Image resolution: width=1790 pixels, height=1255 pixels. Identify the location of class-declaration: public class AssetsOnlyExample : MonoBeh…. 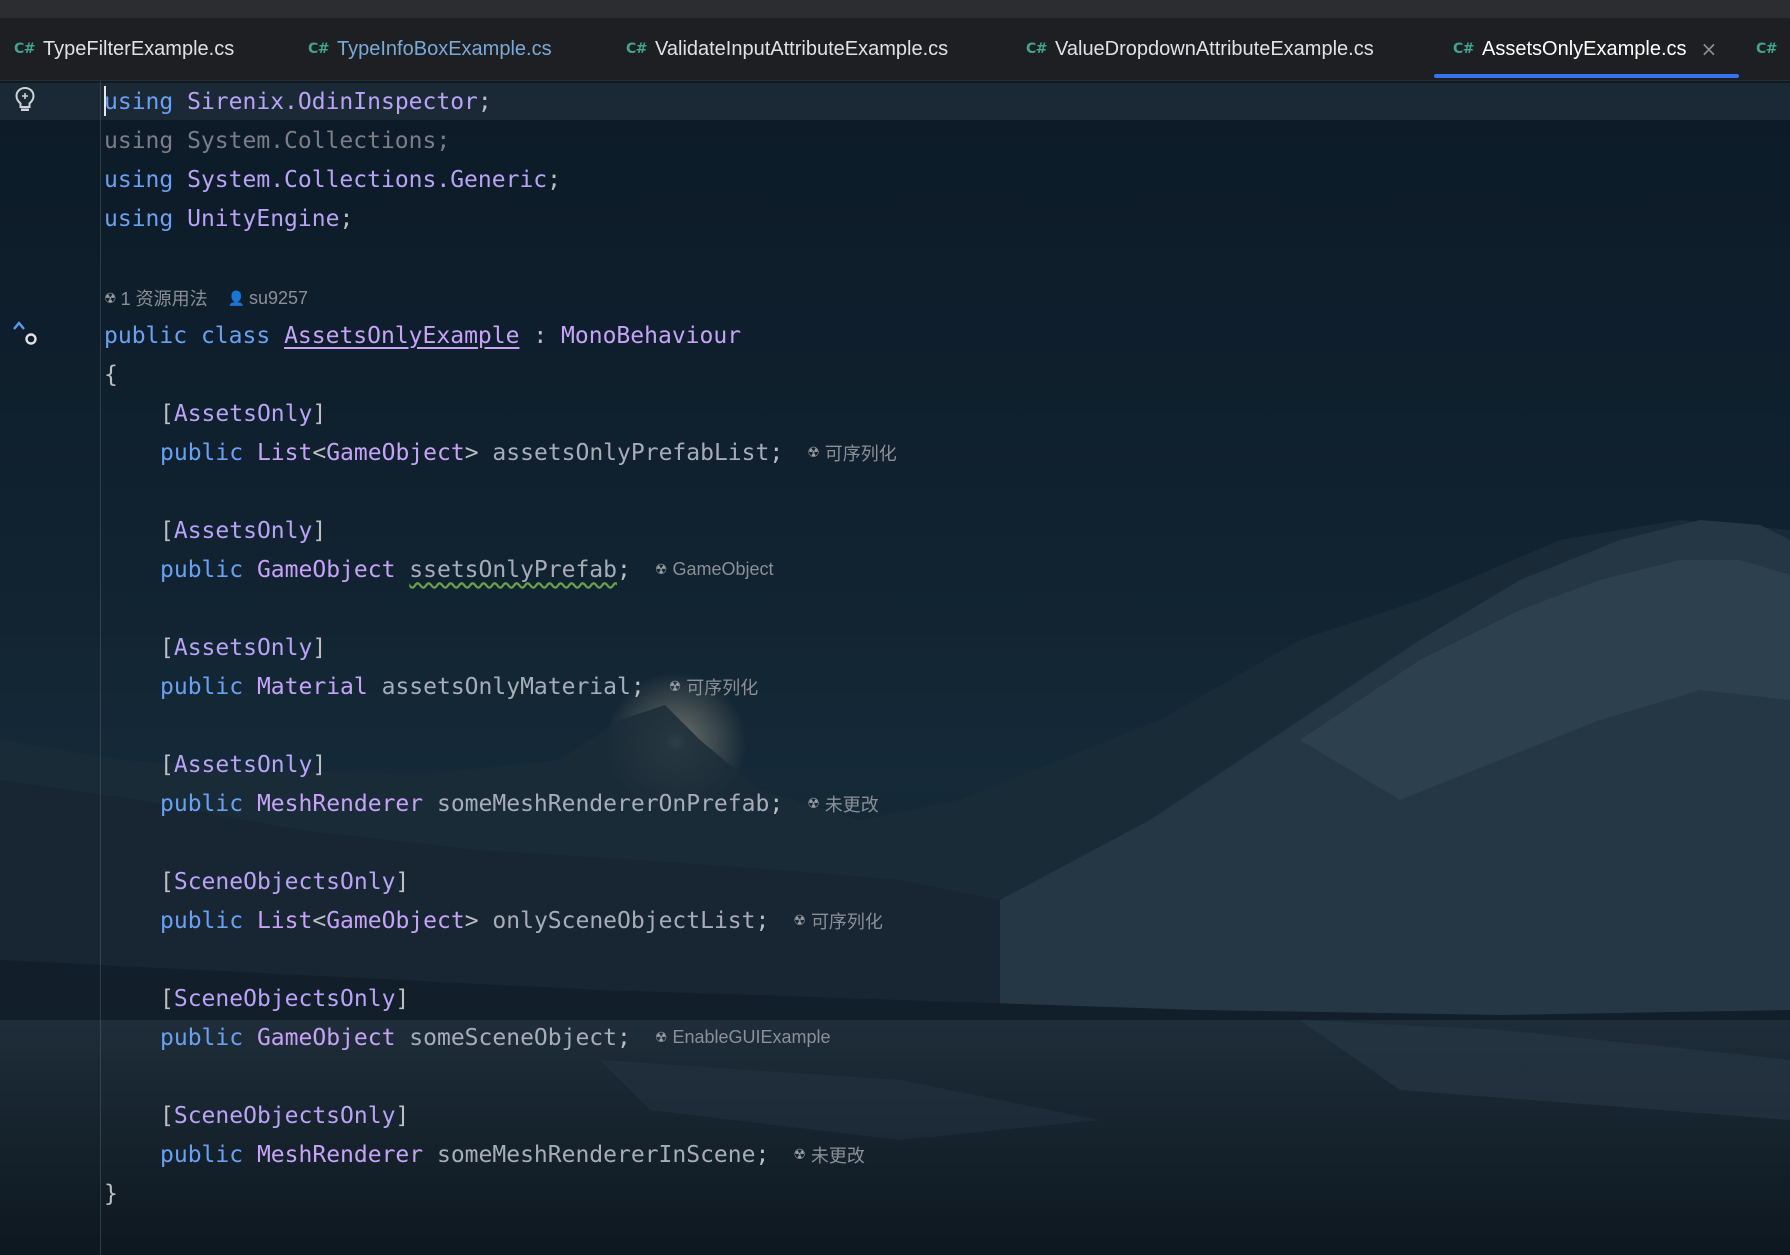
(422, 335).